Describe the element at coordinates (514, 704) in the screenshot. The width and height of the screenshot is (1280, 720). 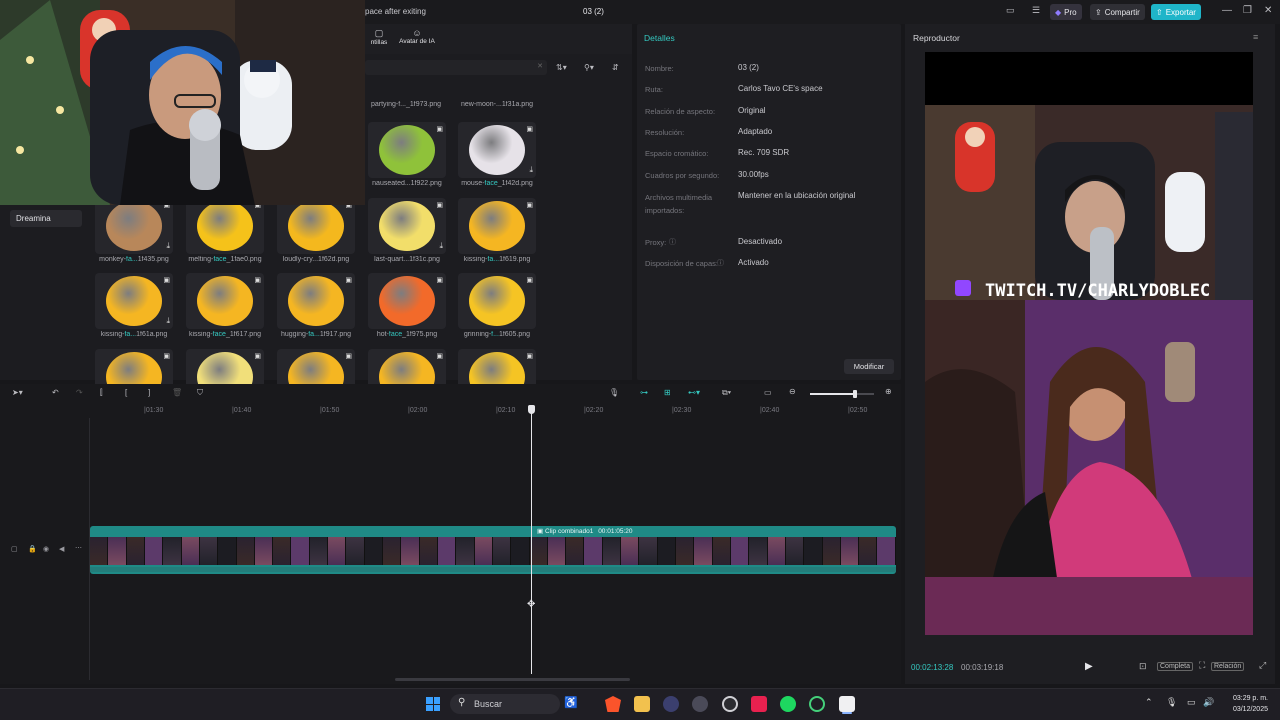
I see `search-box: ⚲ Buscar ♿` at that location.